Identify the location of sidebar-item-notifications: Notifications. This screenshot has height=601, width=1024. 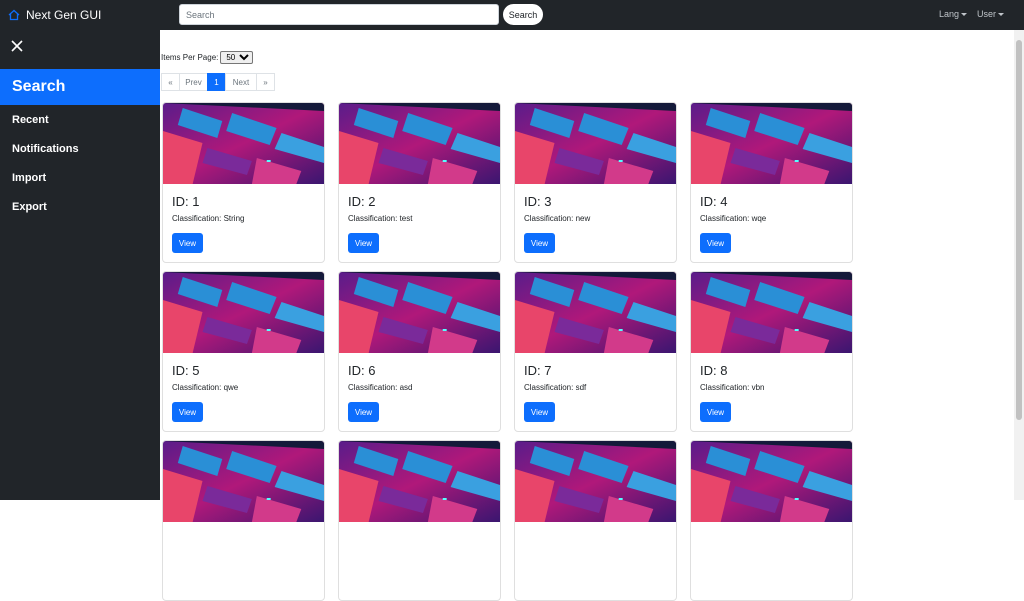
(45, 149).